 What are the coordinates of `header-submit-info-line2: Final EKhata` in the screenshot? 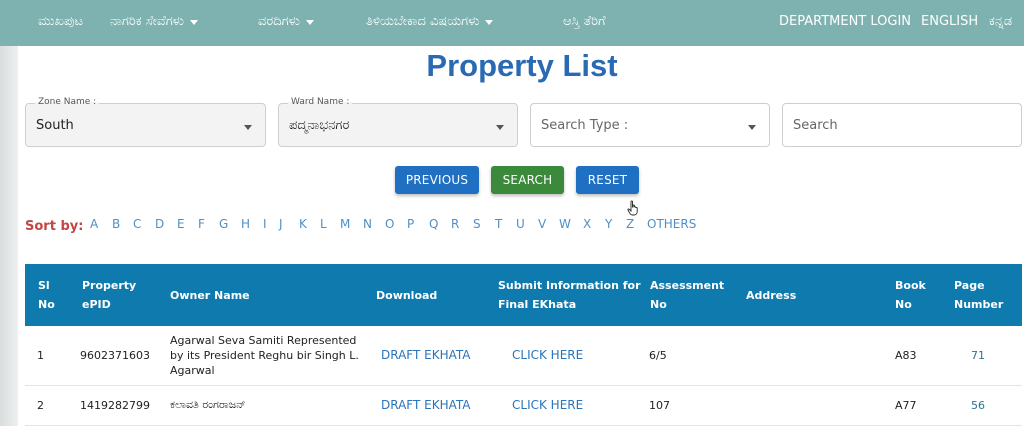 It's located at (537, 304).